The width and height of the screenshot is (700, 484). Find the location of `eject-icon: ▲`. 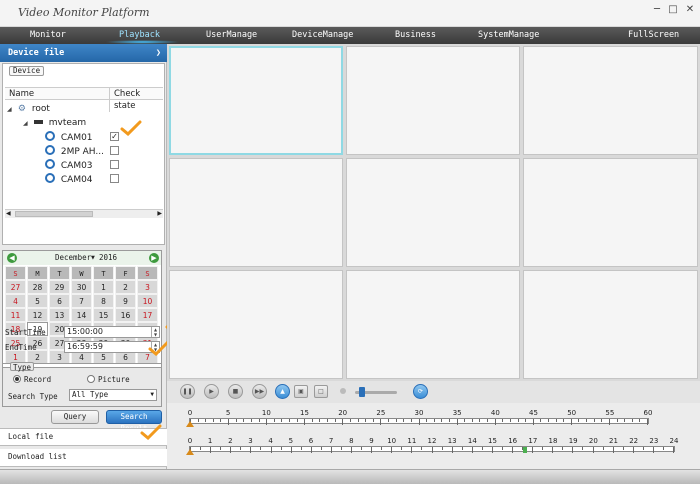

eject-icon: ▲ is located at coordinates (282, 391).